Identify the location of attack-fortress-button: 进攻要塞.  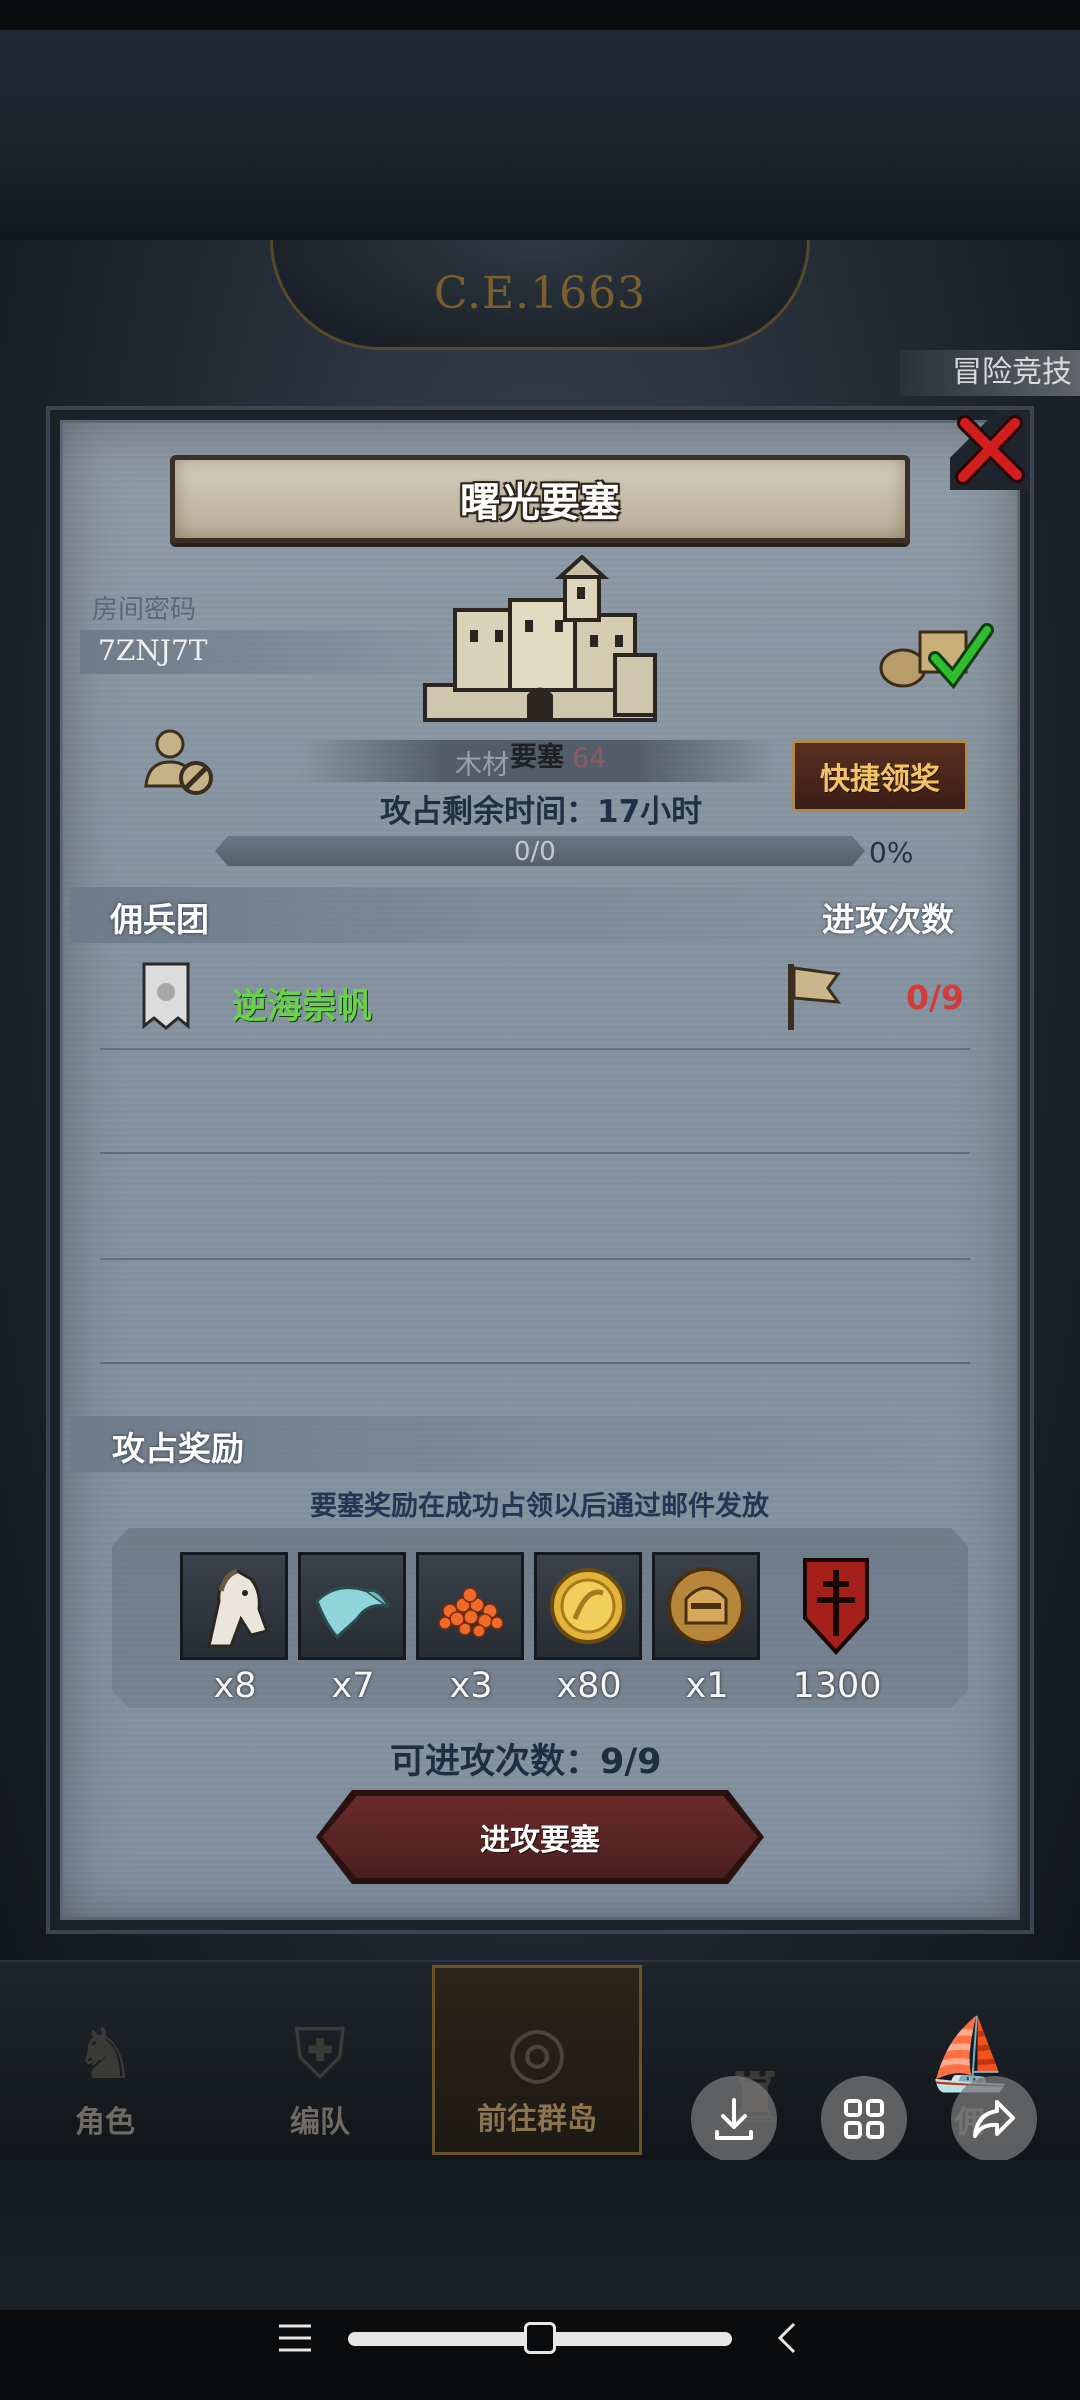
(540, 1837).